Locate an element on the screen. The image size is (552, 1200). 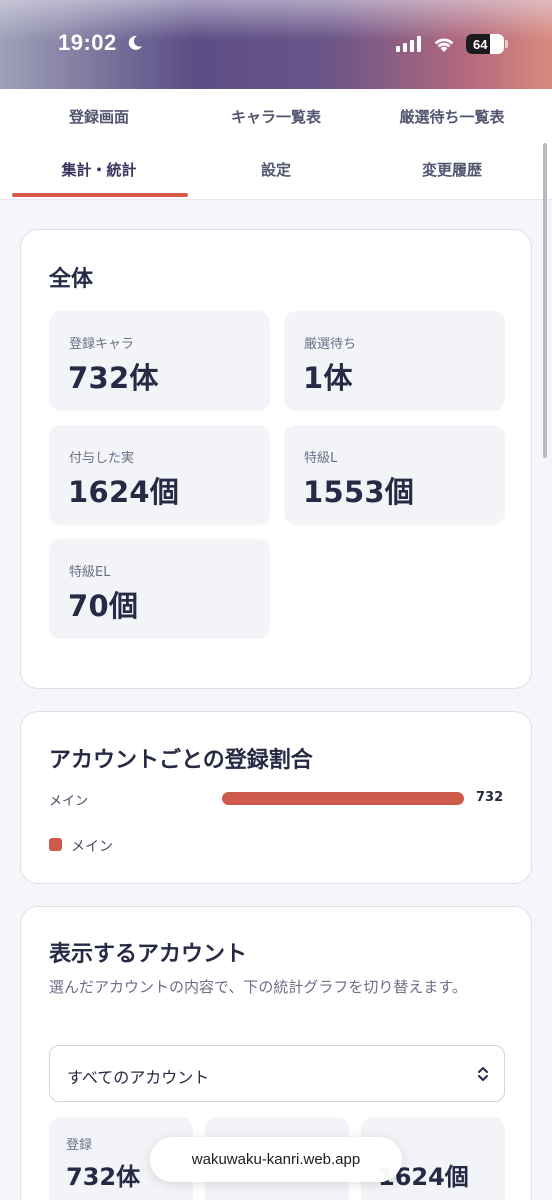
overall-title: 全体 is located at coordinates (71, 279).